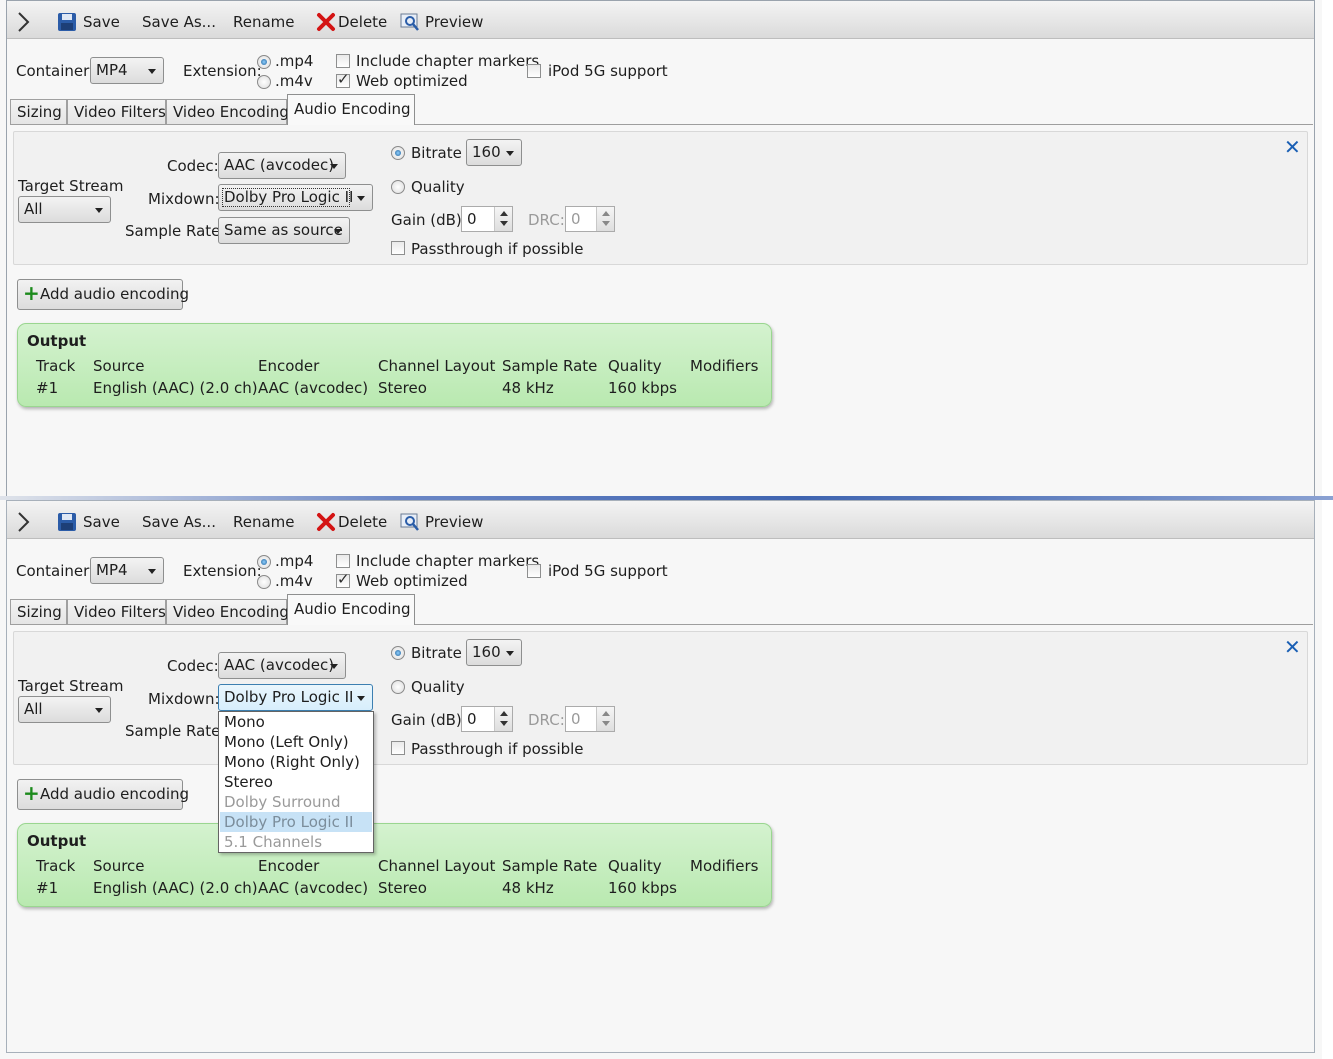  What do you see at coordinates (296, 742) in the screenshot?
I see `mixdown-option-mono-left: Mono (Left Only)` at bounding box center [296, 742].